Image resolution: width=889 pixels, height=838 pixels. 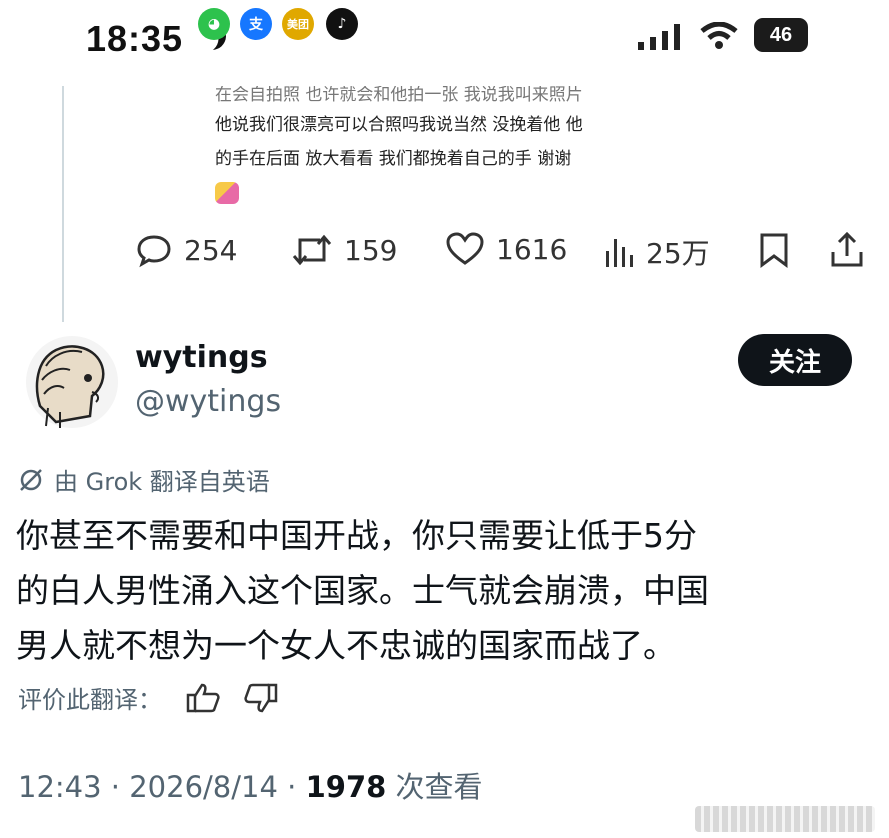 I want to click on reply-icon, so click(x=154, y=251).